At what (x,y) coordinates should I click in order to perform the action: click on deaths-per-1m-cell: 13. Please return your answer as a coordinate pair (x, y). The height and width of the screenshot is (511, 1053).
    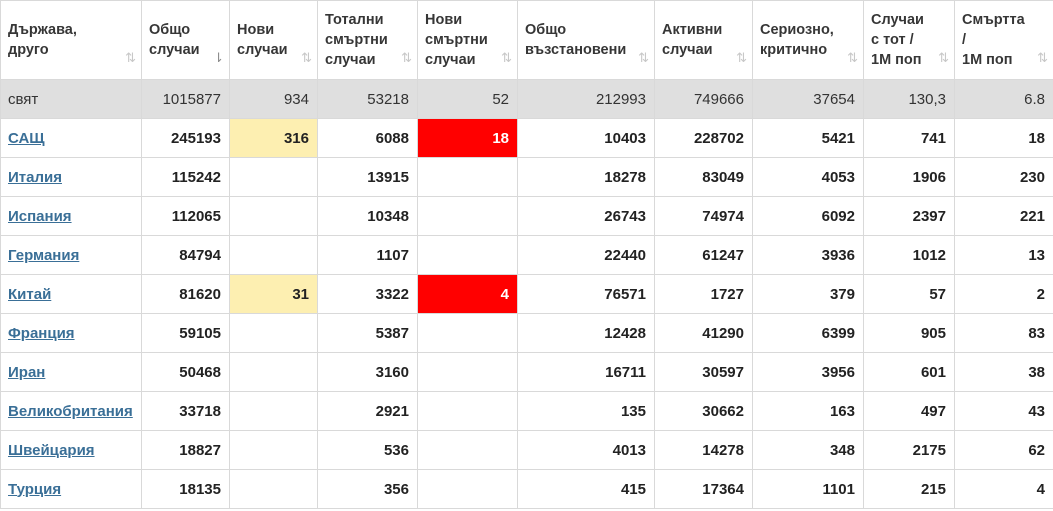
    Looking at the image, I should click on (1003, 255).